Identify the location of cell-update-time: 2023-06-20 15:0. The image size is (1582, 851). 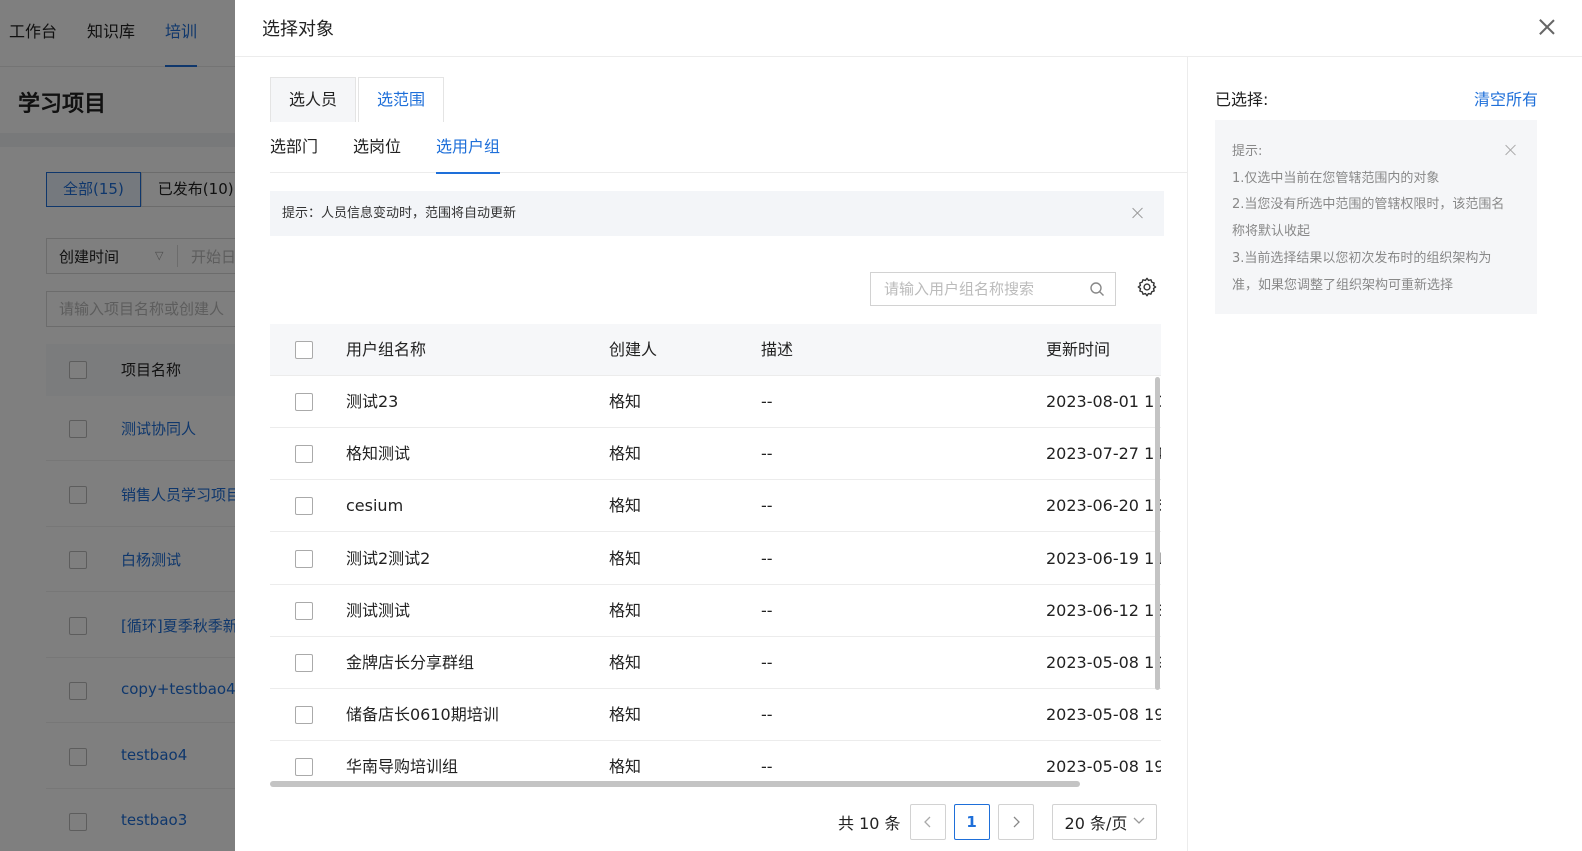
(1103, 506).